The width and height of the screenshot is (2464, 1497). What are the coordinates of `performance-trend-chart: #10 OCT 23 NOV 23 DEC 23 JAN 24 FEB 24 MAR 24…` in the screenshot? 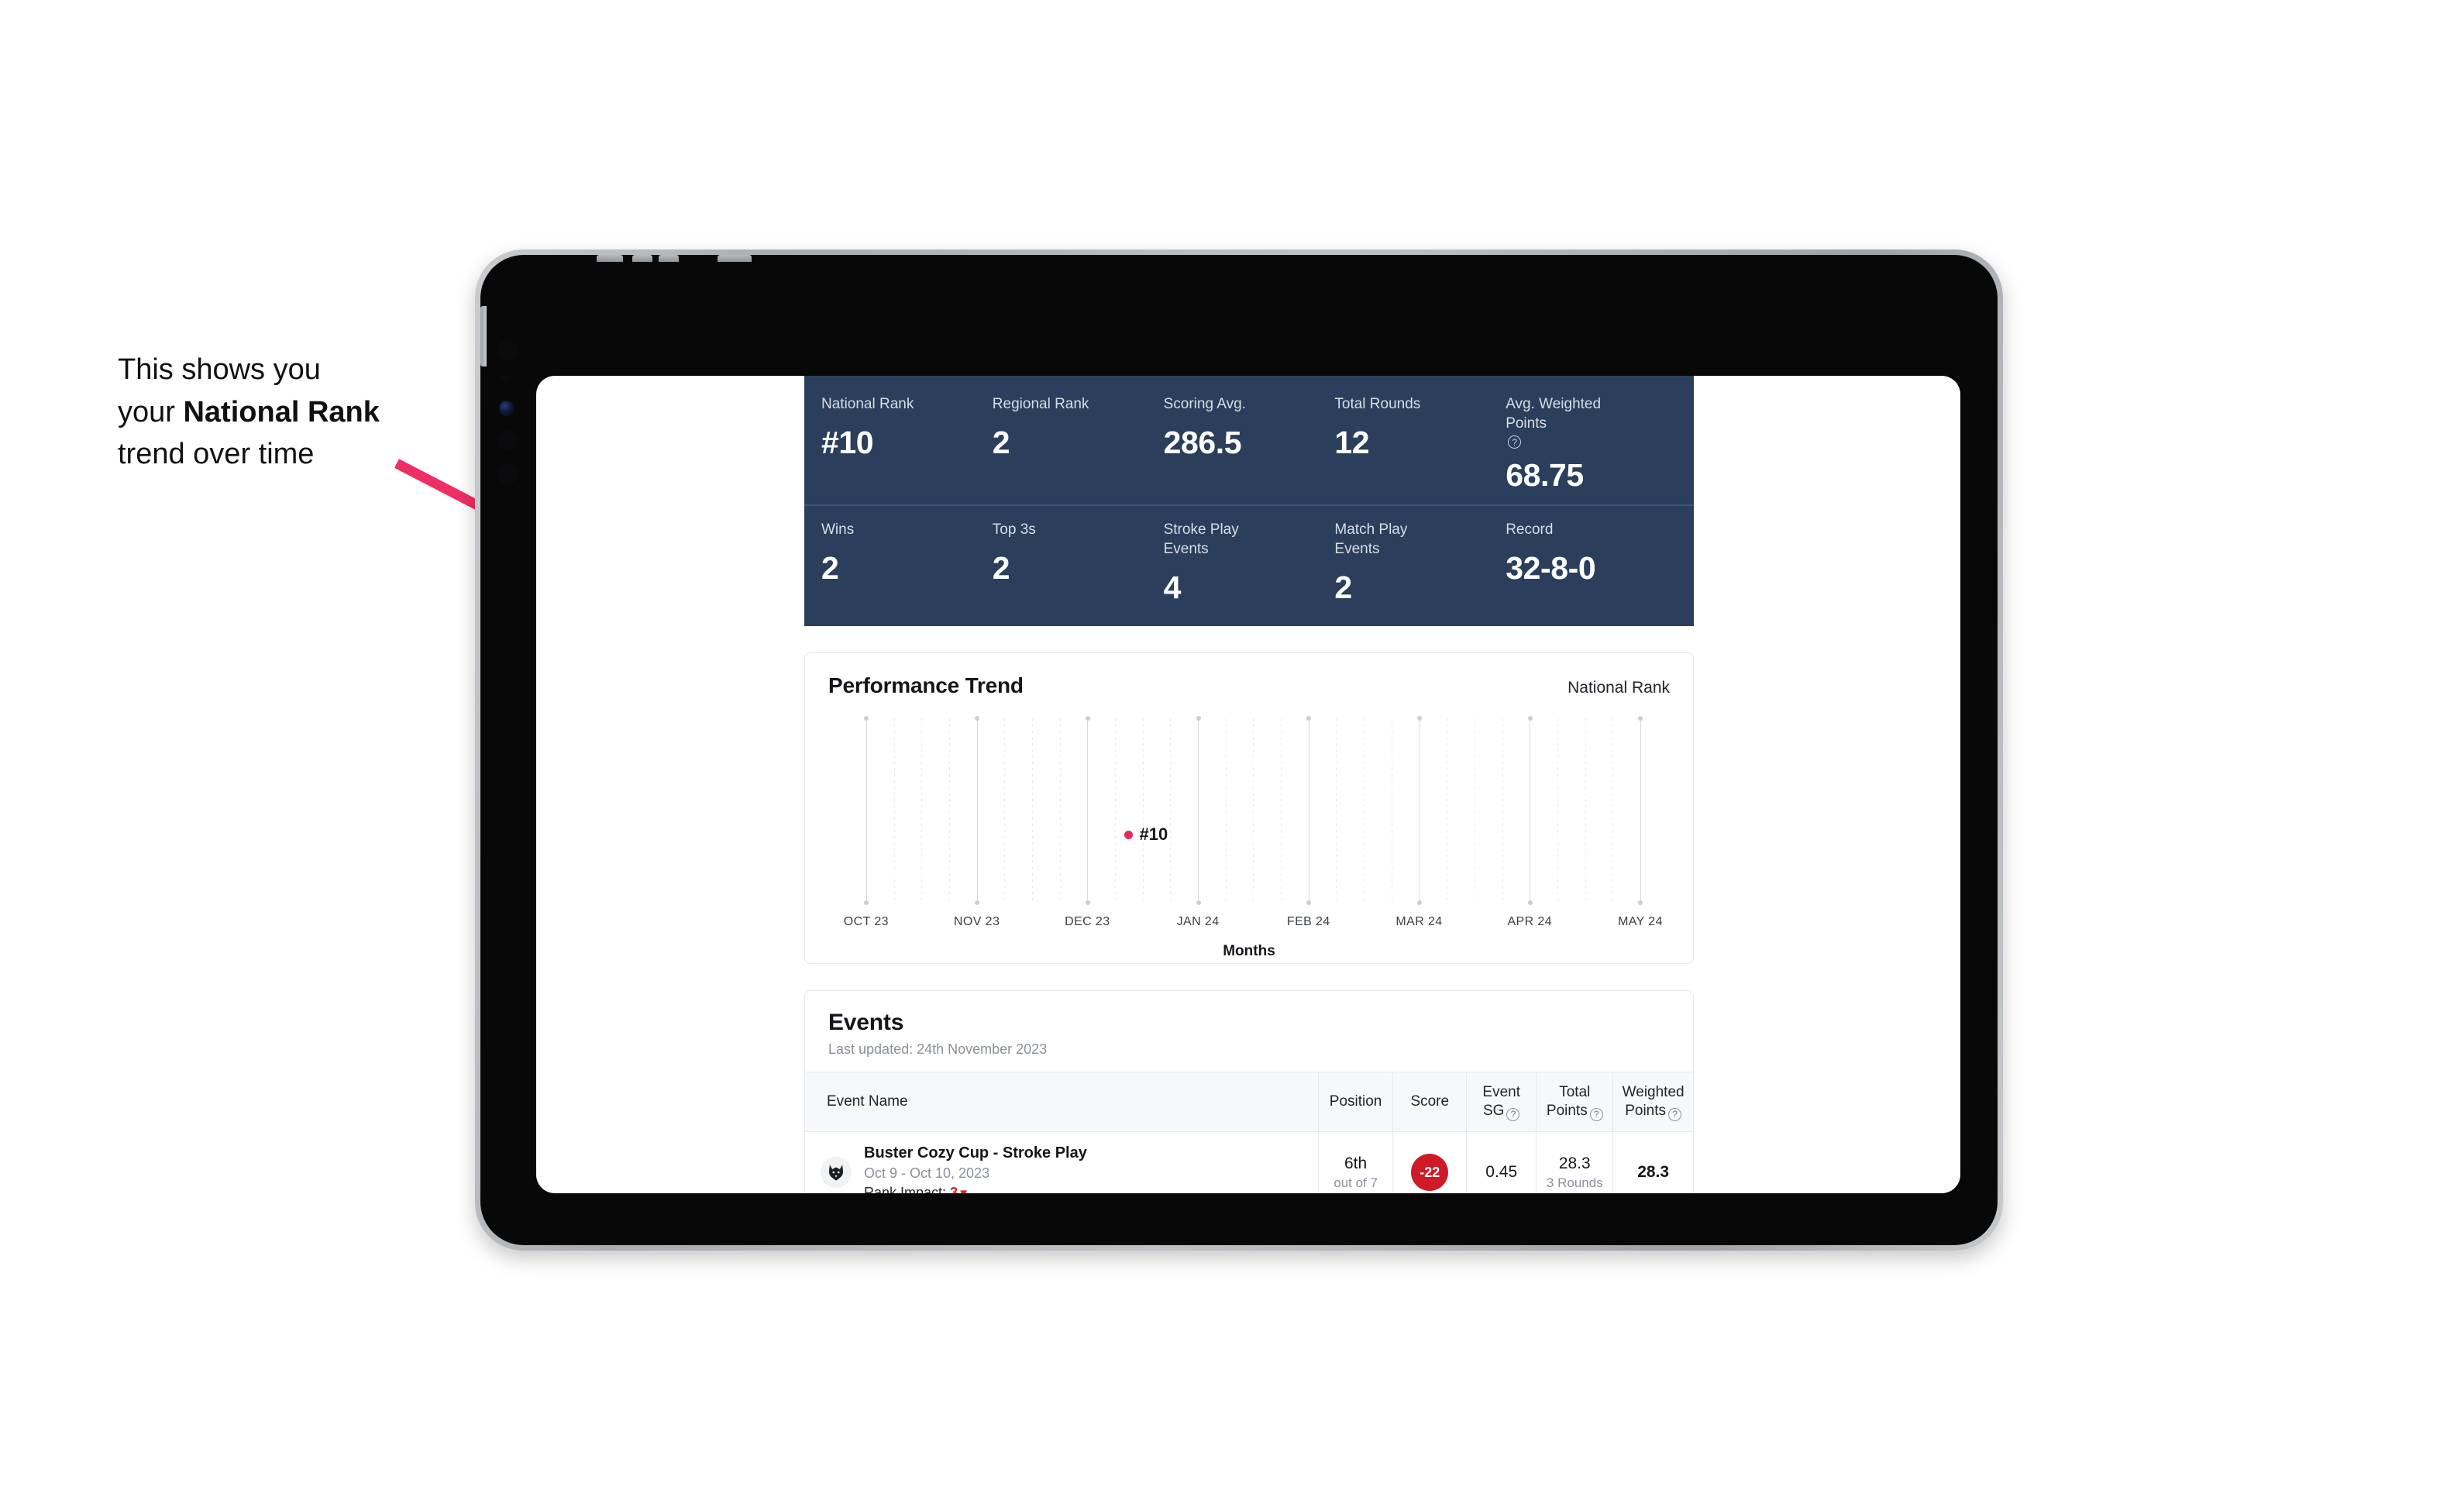 It's located at (1249, 834).